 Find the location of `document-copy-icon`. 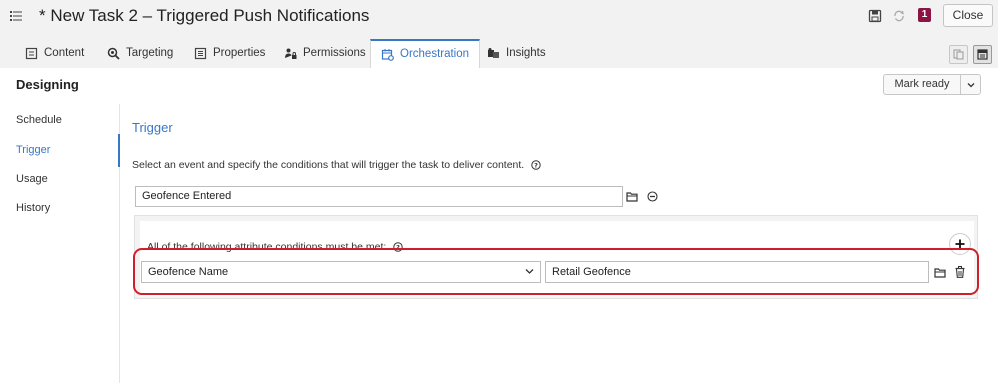

document-copy-icon is located at coordinates (958, 54).